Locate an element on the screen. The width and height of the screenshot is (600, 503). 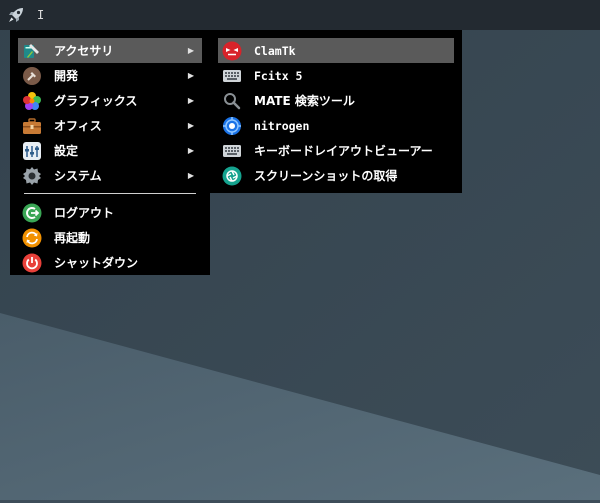
menu-item-label: アクセサリ is located at coordinates (84, 51).